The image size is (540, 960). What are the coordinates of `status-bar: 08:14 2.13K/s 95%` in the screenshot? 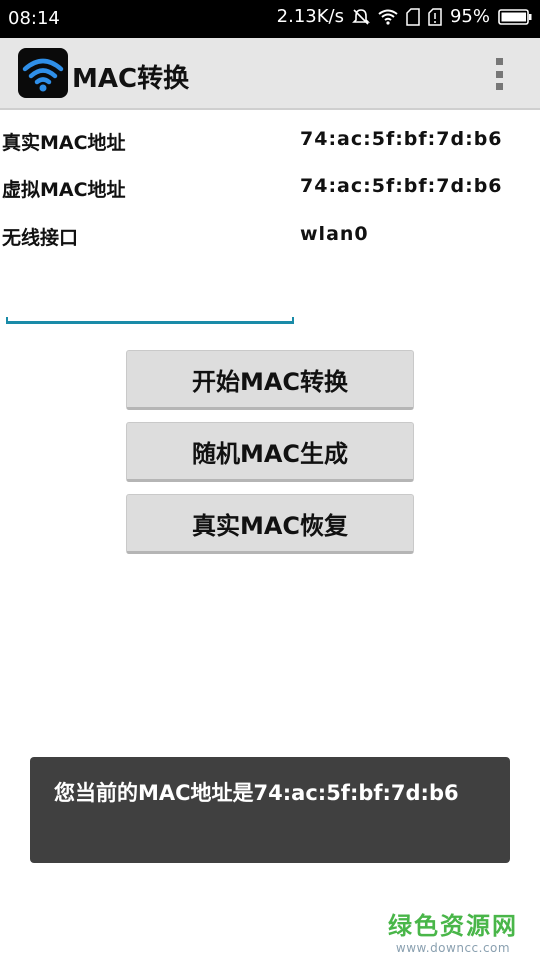 It's located at (270, 19).